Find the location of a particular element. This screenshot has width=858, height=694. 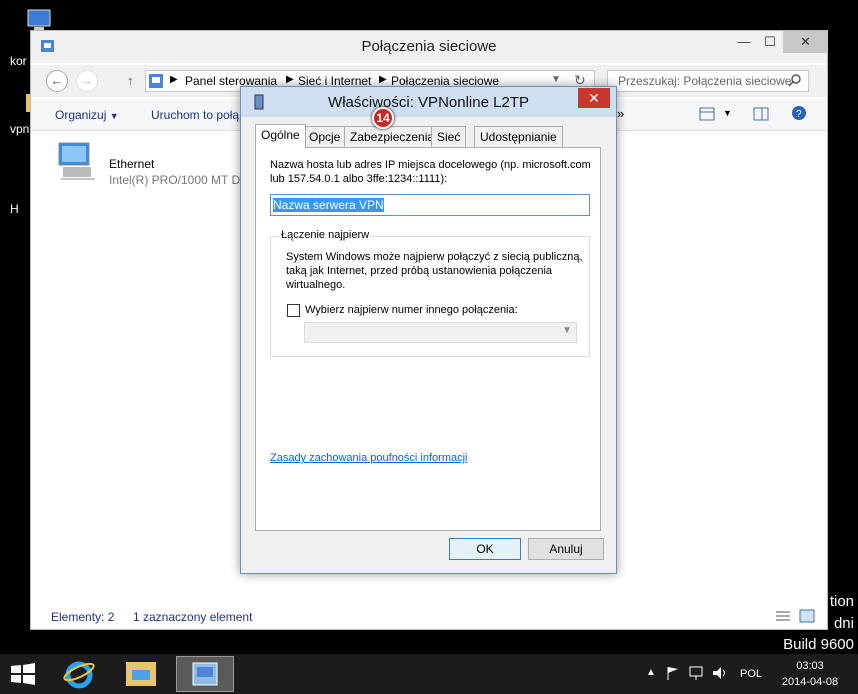

ethernet-item: Ethernet Intel(R) PRO/1000 MT De is located at coordinates (151, 163).